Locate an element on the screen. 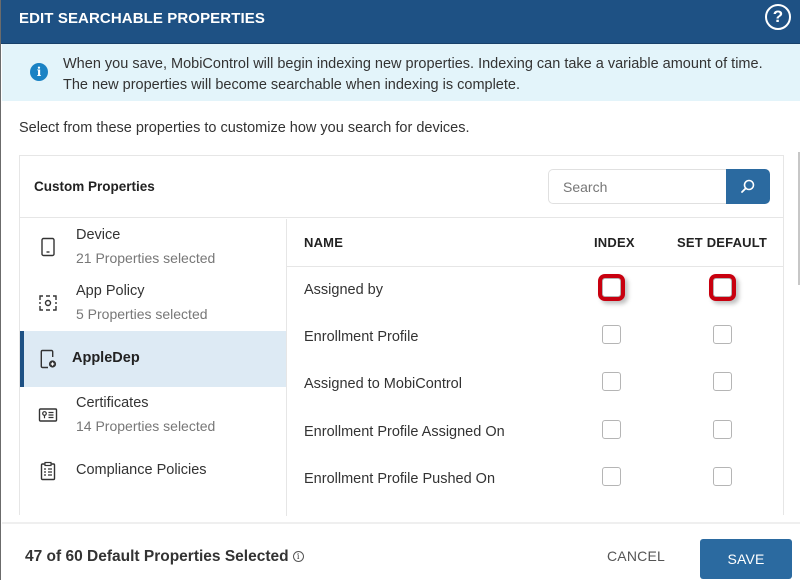 The width and height of the screenshot is (800, 580). certificate-icon is located at coordinates (48, 415).